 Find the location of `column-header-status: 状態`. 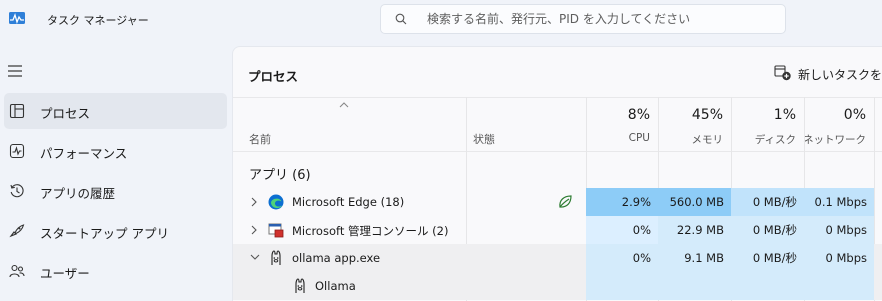

column-header-status: 状態 is located at coordinates (484, 139).